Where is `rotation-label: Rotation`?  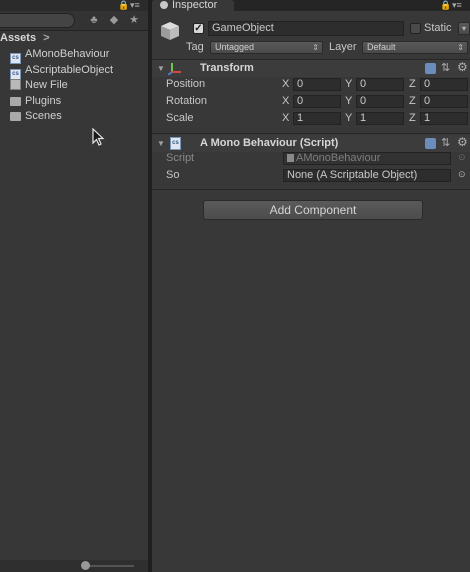 rotation-label: Rotation is located at coordinates (186, 101).